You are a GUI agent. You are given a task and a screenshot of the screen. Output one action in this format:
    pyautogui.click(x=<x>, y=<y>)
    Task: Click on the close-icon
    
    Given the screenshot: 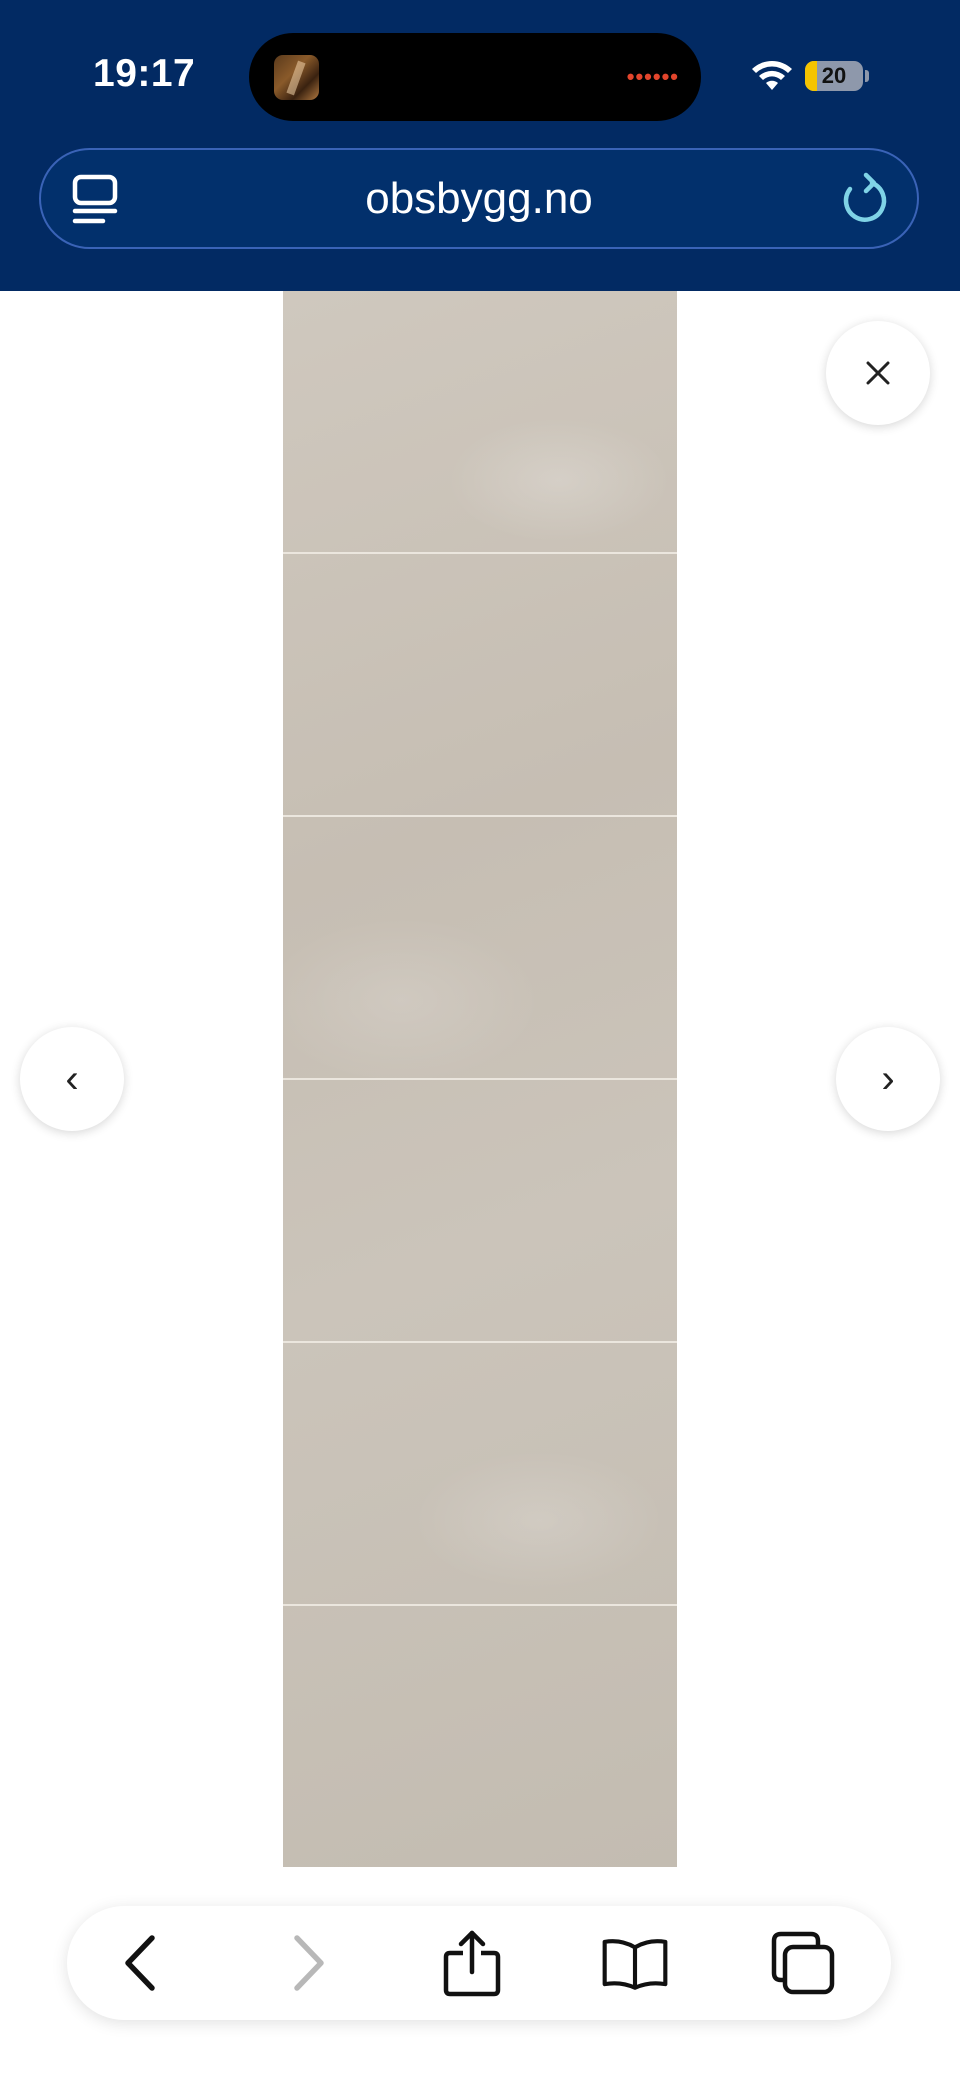 What is the action you would take?
    pyautogui.click(x=878, y=373)
    